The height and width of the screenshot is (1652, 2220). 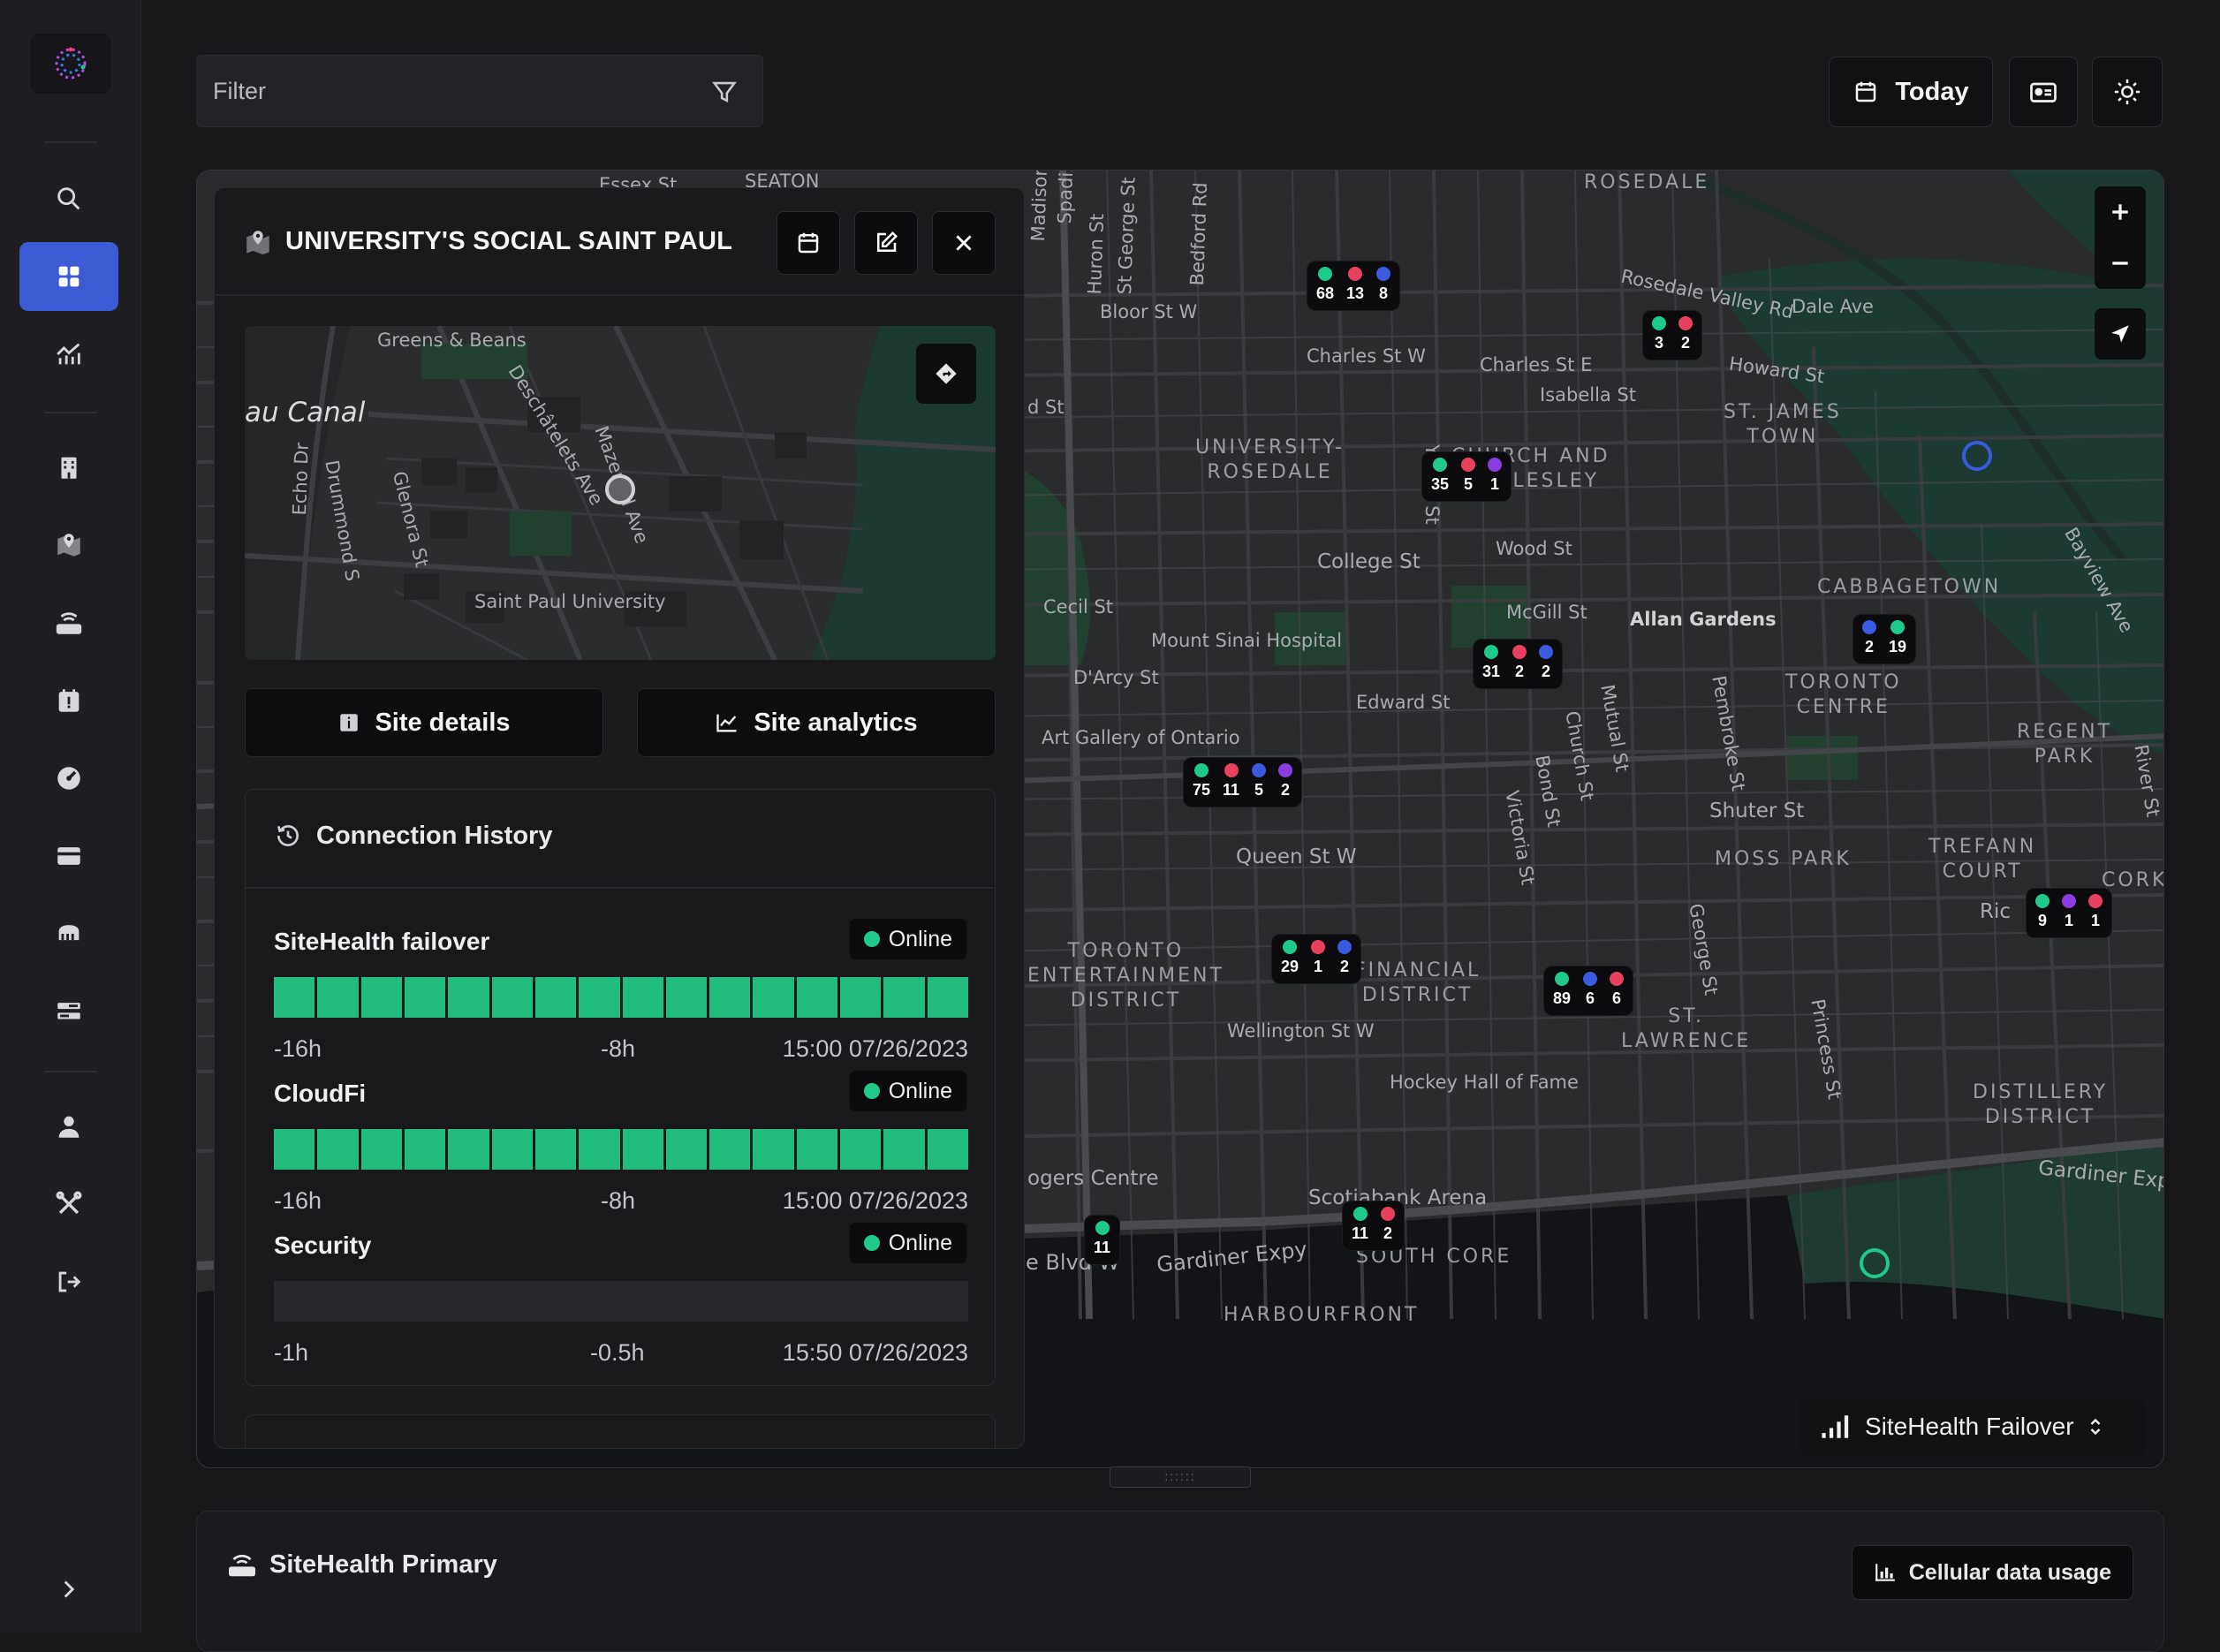 I want to click on locate-button, so click(x=2120, y=334).